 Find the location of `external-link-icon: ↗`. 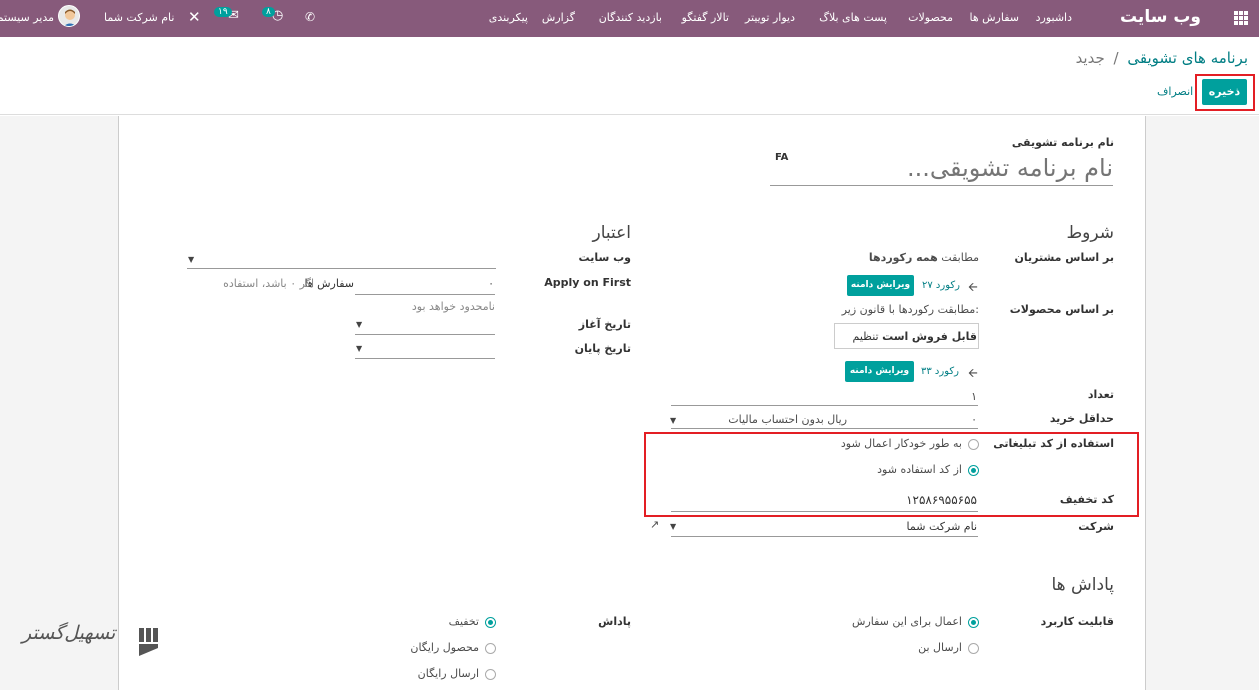

external-link-icon: ↗ is located at coordinates (654, 524).